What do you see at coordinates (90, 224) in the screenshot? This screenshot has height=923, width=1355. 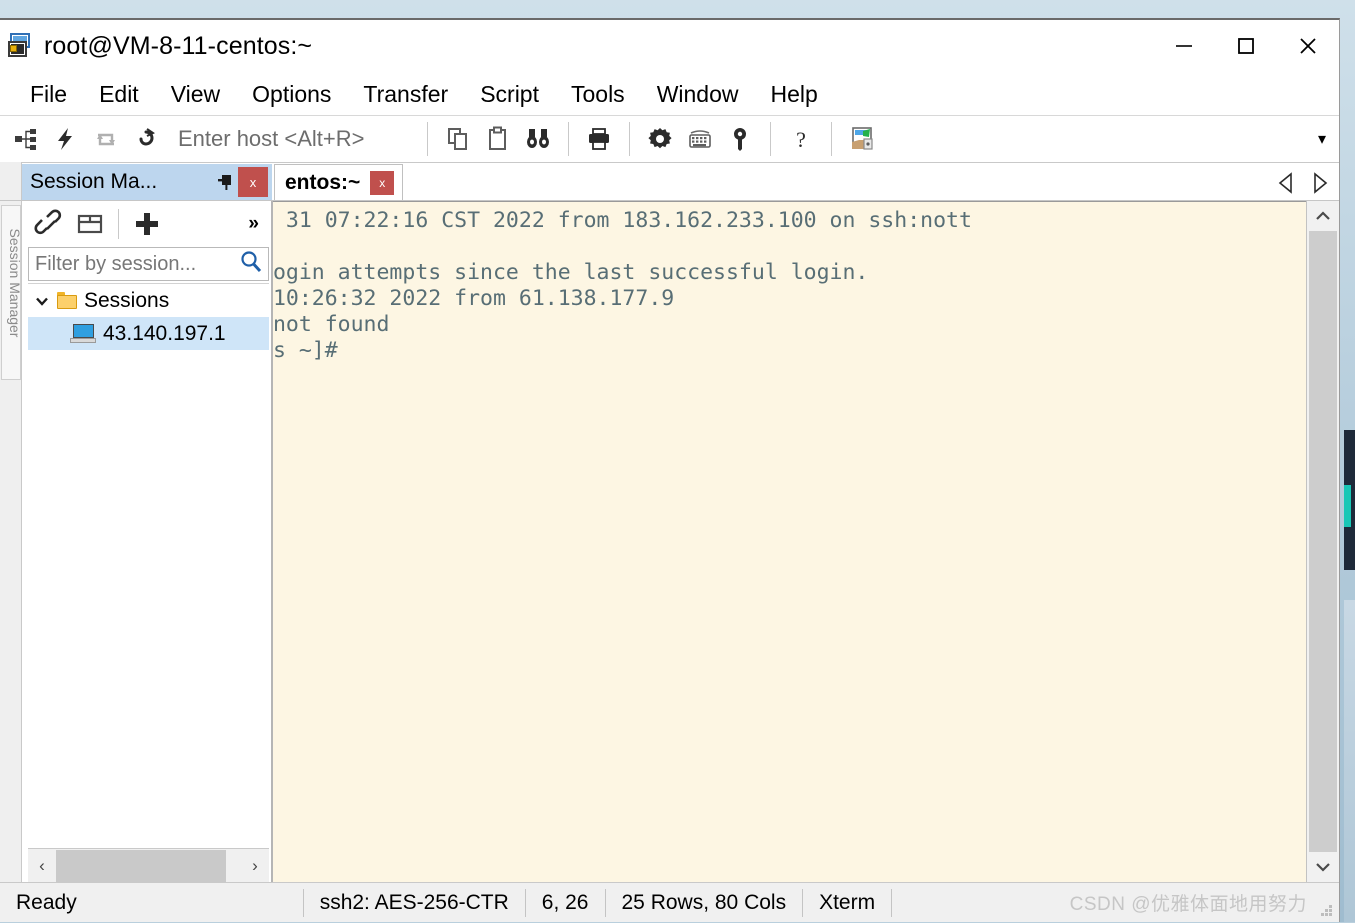 I see `new-window-icon` at bounding box center [90, 224].